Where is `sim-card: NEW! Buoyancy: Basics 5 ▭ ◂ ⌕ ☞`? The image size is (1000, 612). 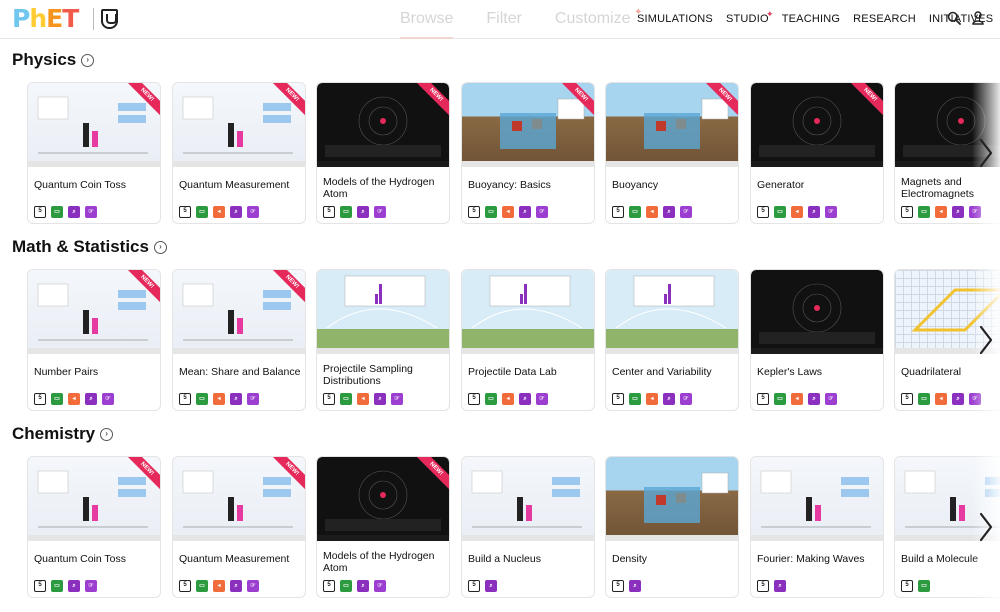 sim-card: NEW! Buoyancy: Basics 5 ▭ ◂ ⌕ ☞ is located at coordinates (528, 153).